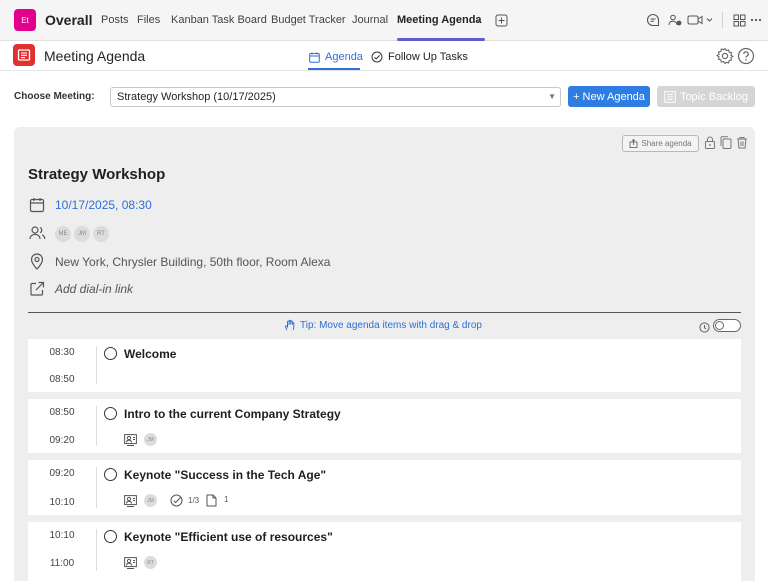  Describe the element at coordinates (62, 352) in the screenshot. I see `item-start-time: 08:30` at that location.